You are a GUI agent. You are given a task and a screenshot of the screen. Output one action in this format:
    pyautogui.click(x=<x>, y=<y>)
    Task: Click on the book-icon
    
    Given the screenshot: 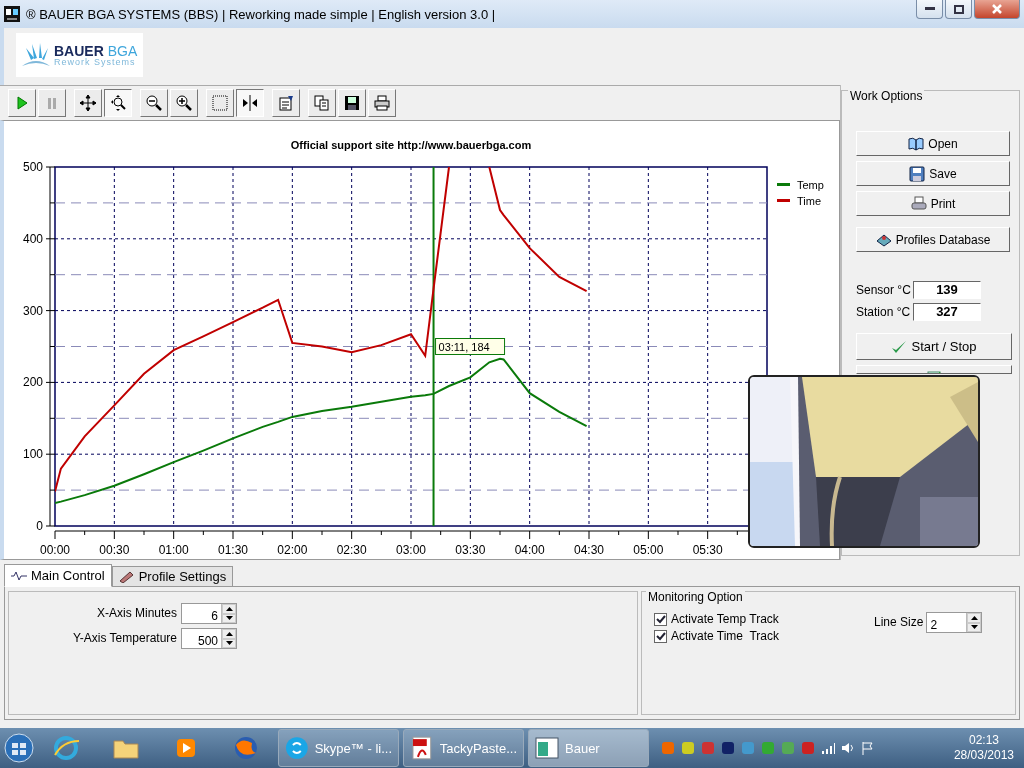 What is the action you would take?
    pyautogui.click(x=916, y=143)
    